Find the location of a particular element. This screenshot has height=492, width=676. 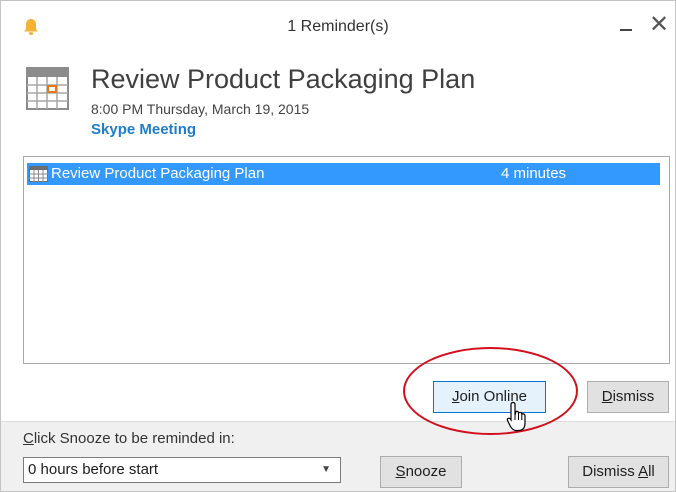

button-label: ismiss is located at coordinates (633, 396).